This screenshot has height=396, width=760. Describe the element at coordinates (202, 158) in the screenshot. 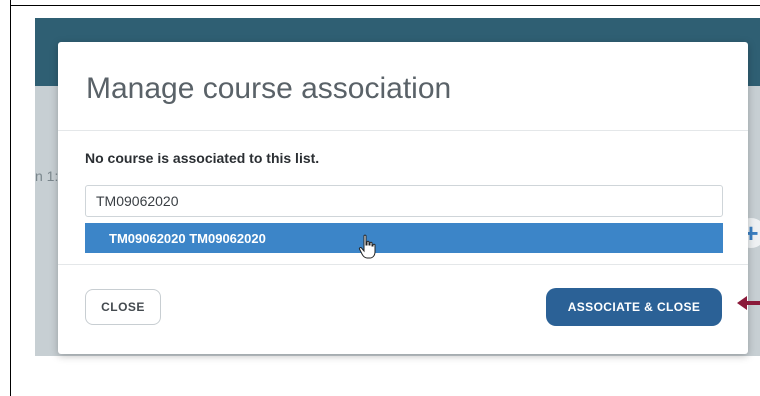

I see `association-status: No course is associated to this list.` at that location.